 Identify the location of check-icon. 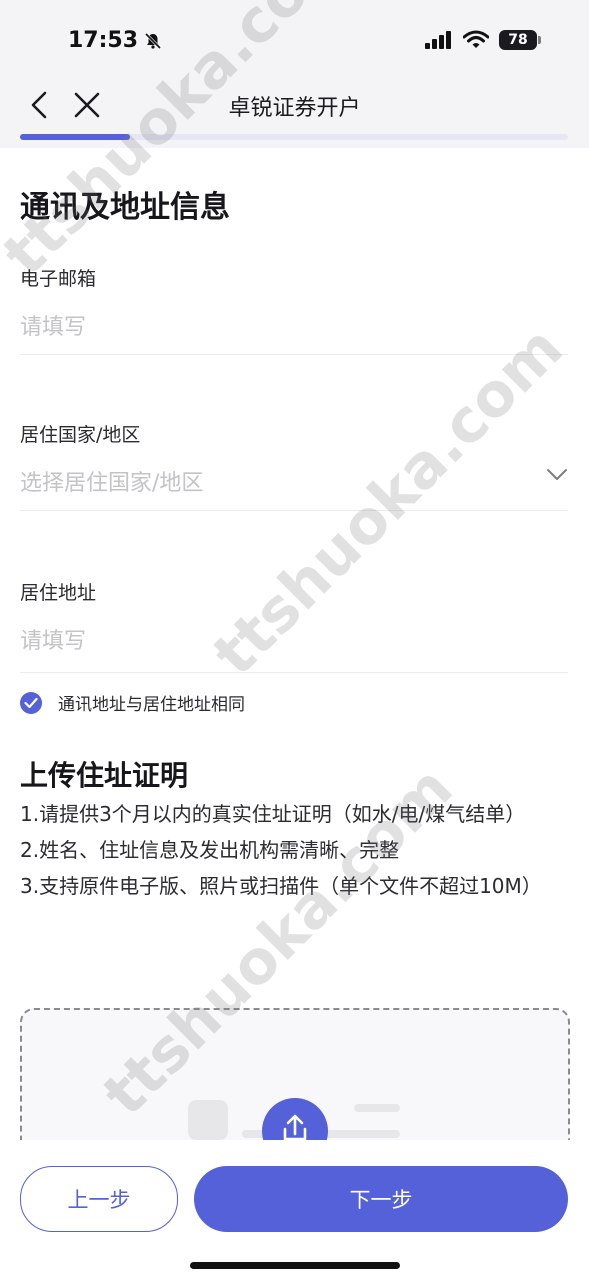
(31, 702).